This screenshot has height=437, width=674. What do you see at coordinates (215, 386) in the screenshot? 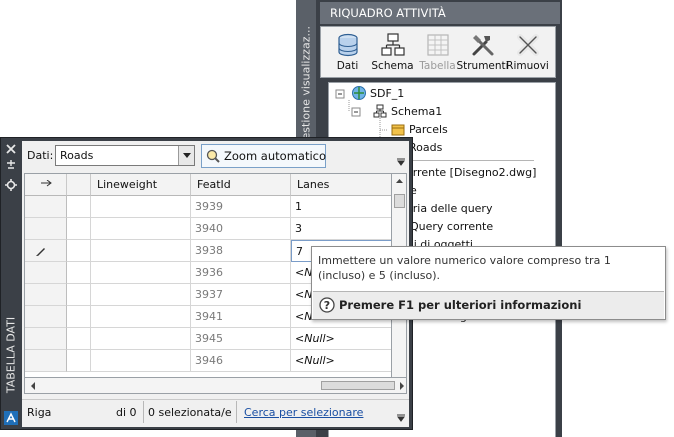
I see `horizontal-scrollbar` at bounding box center [215, 386].